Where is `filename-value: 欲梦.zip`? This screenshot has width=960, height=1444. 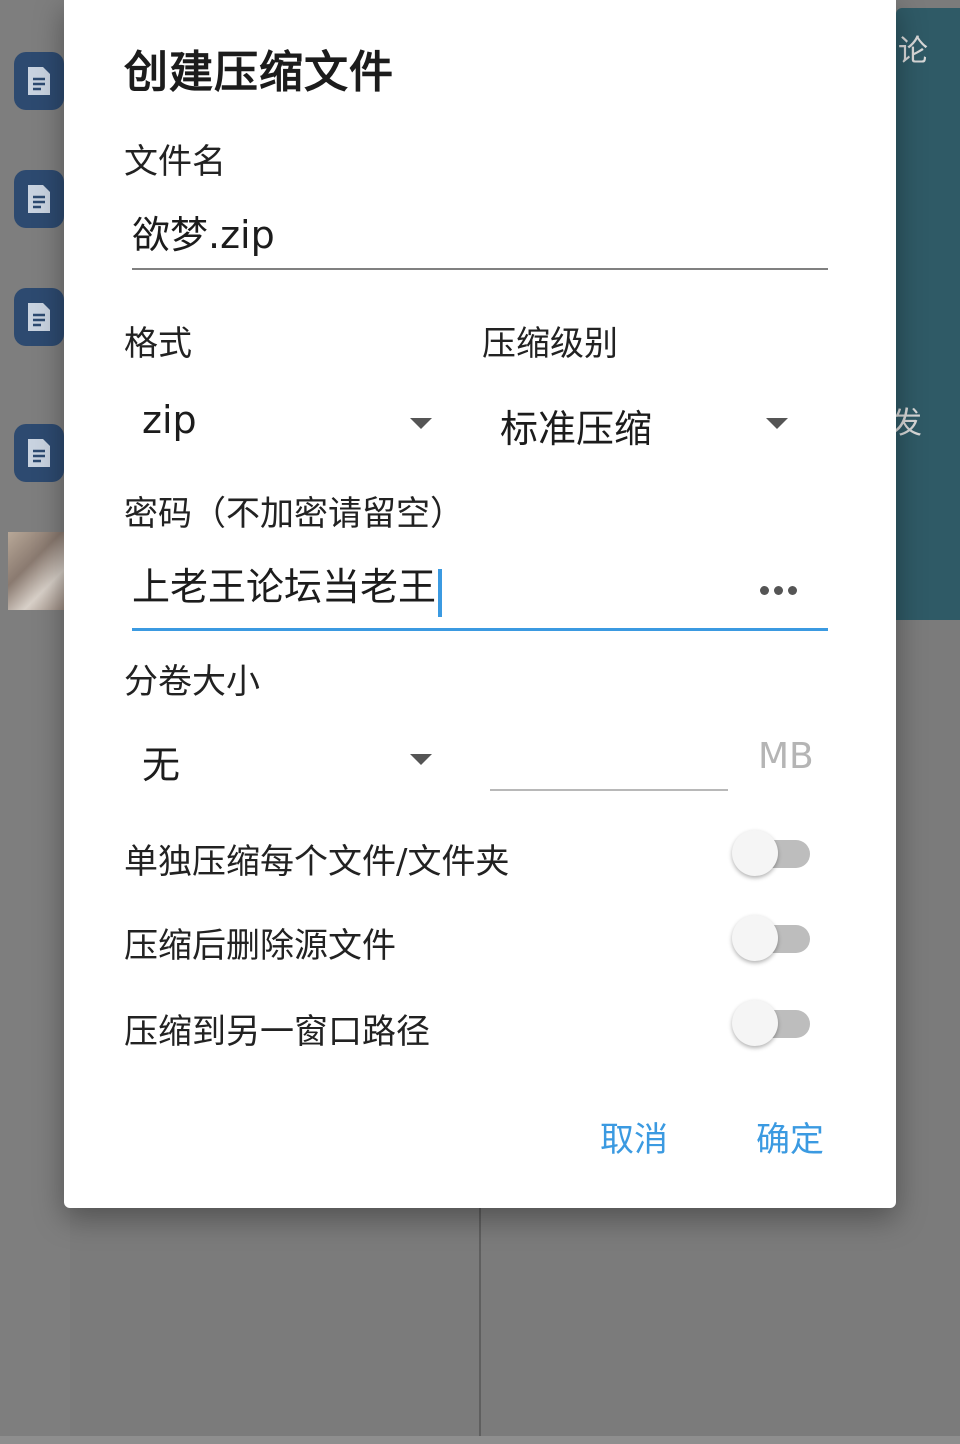
filename-value: 欲梦.zip is located at coordinates (203, 235).